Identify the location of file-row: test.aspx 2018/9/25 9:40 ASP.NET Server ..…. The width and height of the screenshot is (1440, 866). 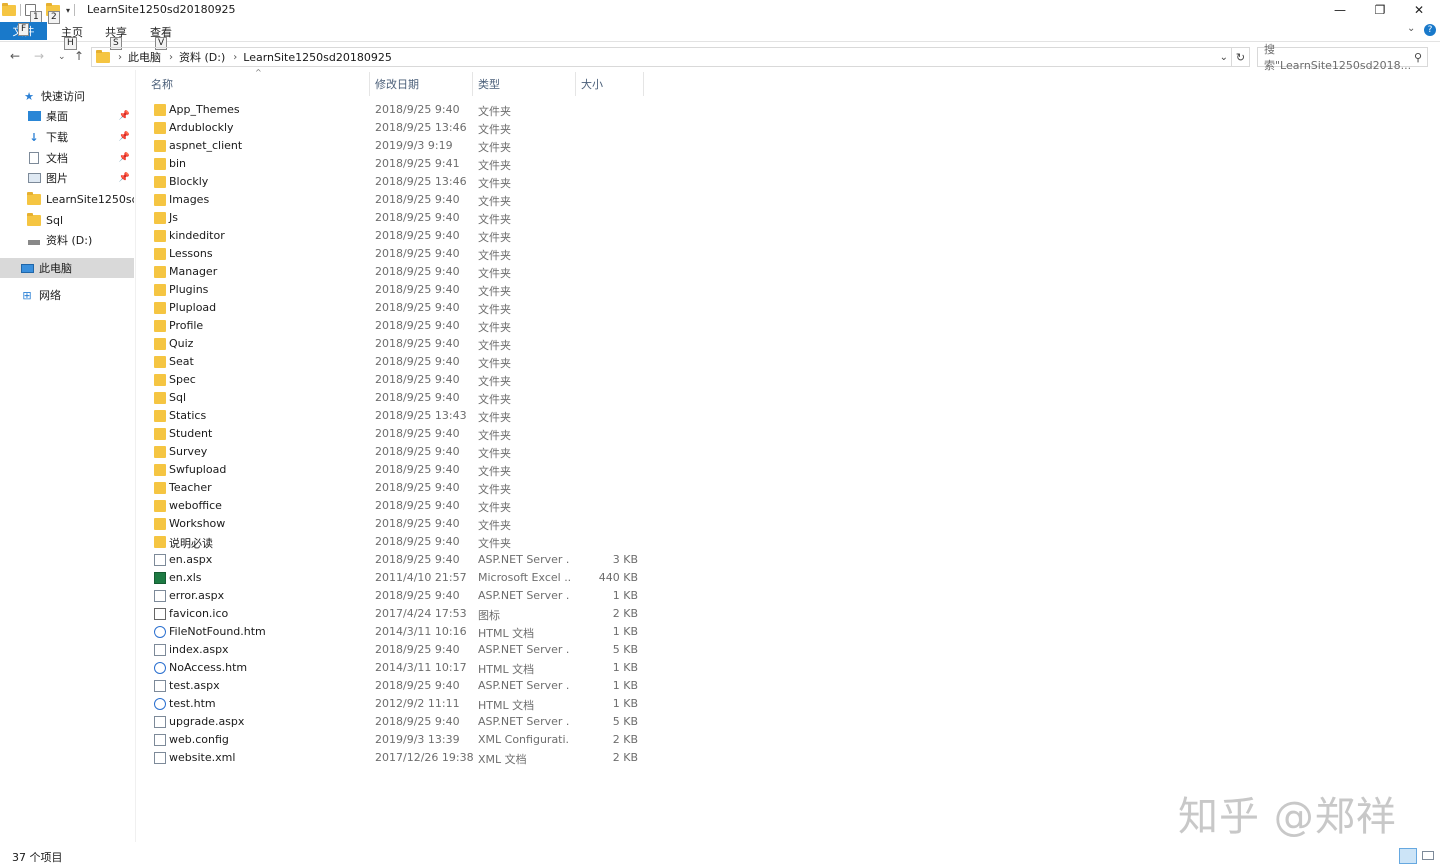
(392, 686).